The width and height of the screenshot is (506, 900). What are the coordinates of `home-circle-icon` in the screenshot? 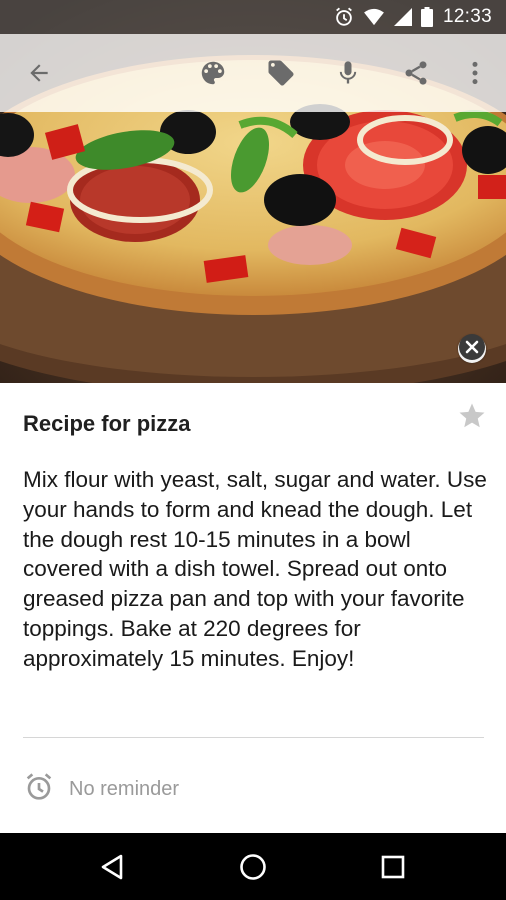 It's located at (253, 867).